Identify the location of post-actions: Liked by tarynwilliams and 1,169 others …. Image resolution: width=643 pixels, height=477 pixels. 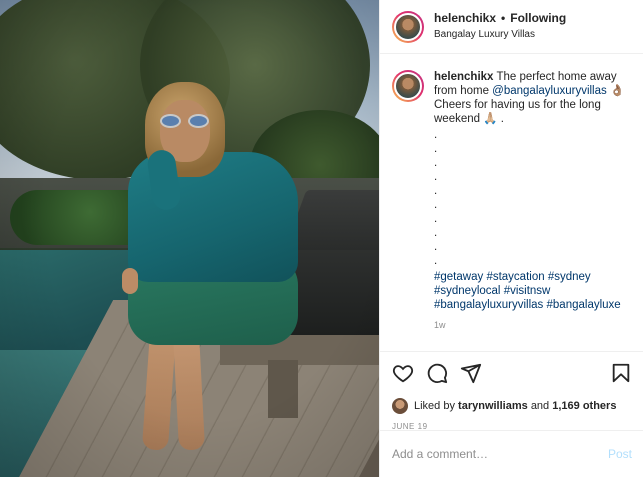
(511, 391).